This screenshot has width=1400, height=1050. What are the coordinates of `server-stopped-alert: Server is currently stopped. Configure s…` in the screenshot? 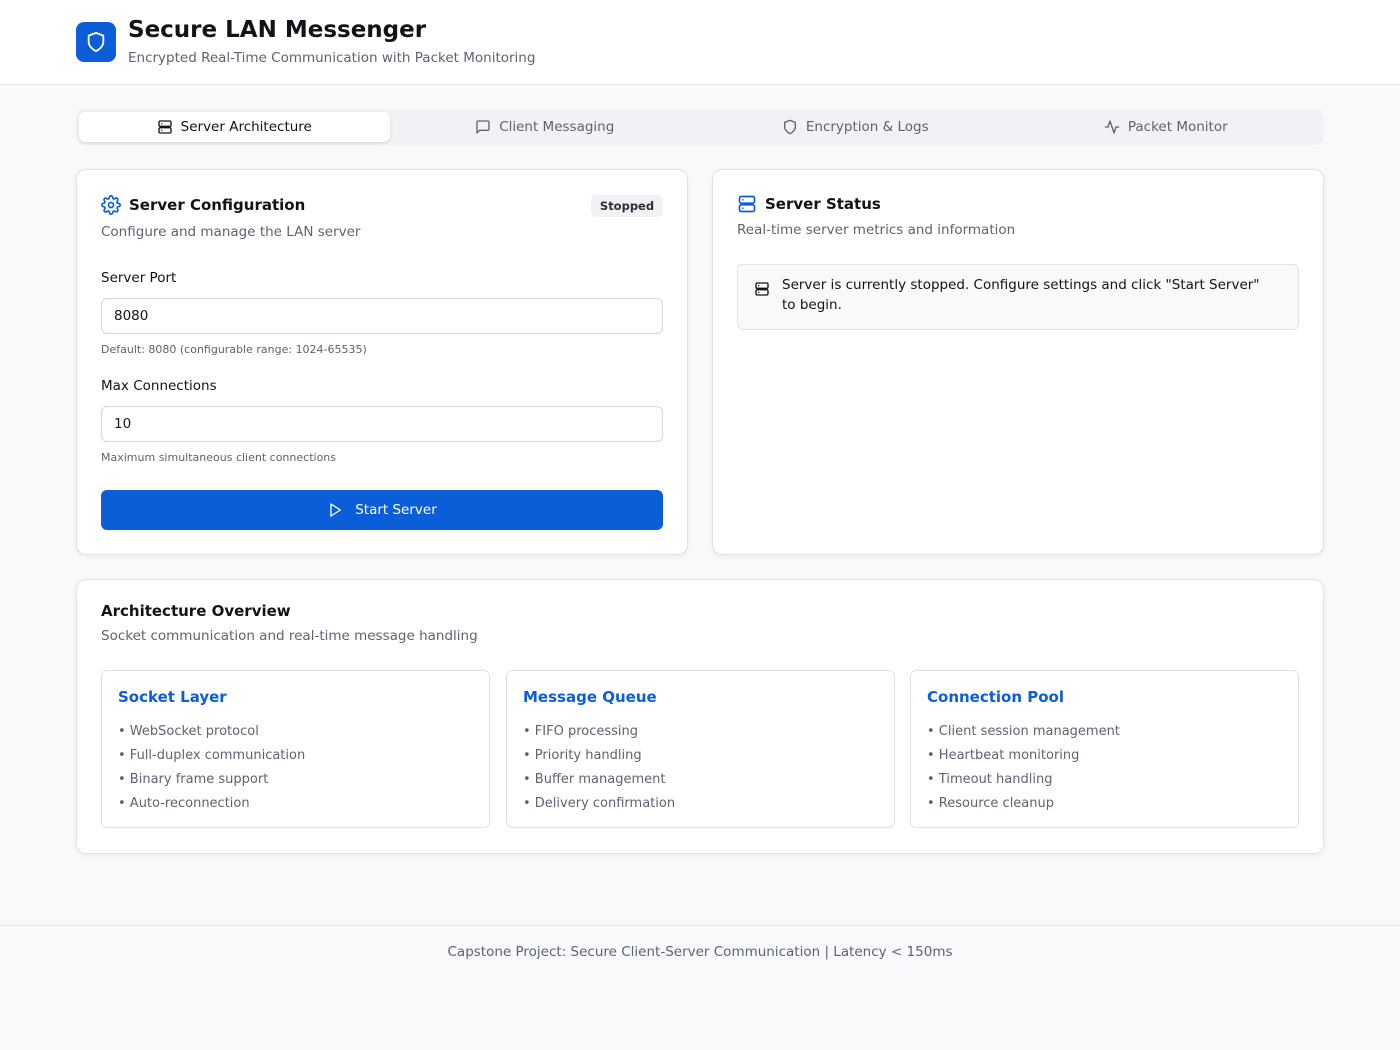 It's located at (1018, 297).